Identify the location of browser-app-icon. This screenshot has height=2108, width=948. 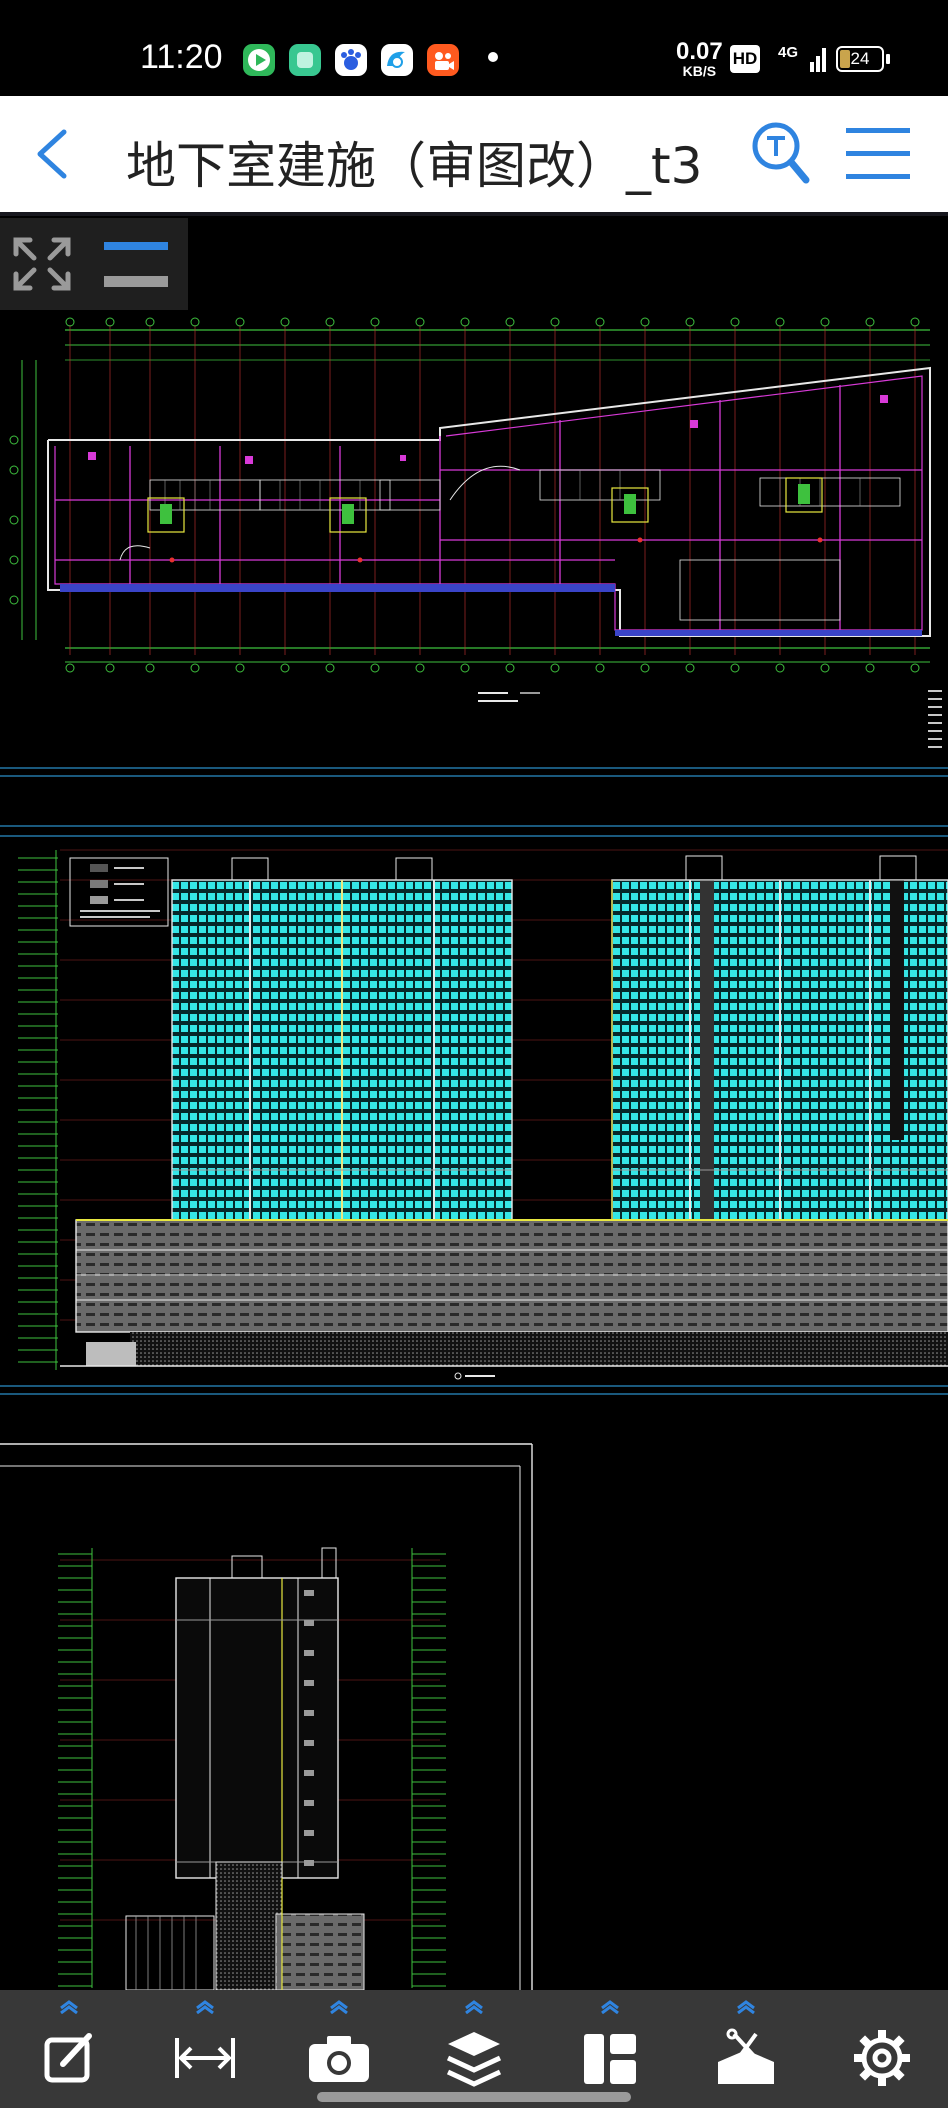
(397, 60).